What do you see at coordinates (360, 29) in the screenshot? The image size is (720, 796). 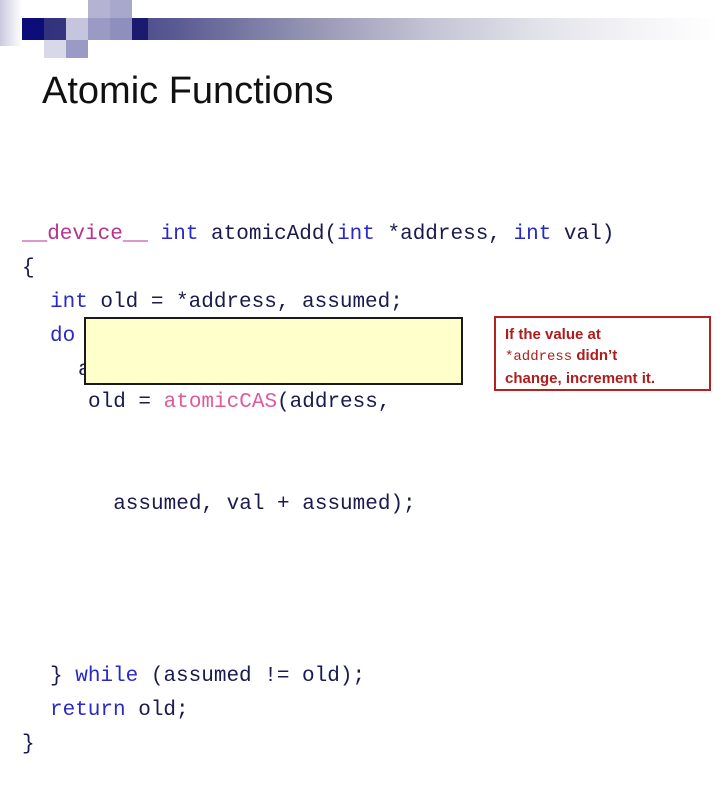 I see `slide-banner` at bounding box center [360, 29].